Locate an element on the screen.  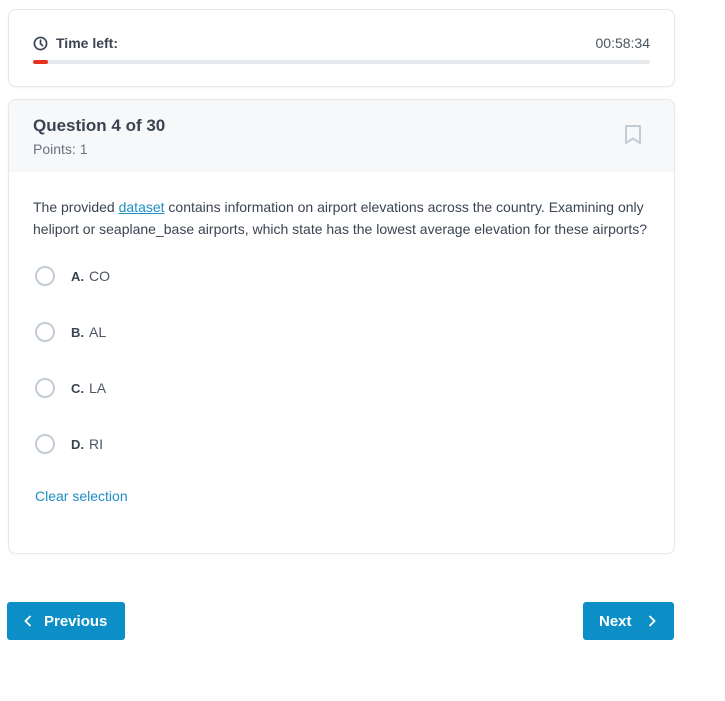
question-points: Points: 1 is located at coordinates (60, 149).